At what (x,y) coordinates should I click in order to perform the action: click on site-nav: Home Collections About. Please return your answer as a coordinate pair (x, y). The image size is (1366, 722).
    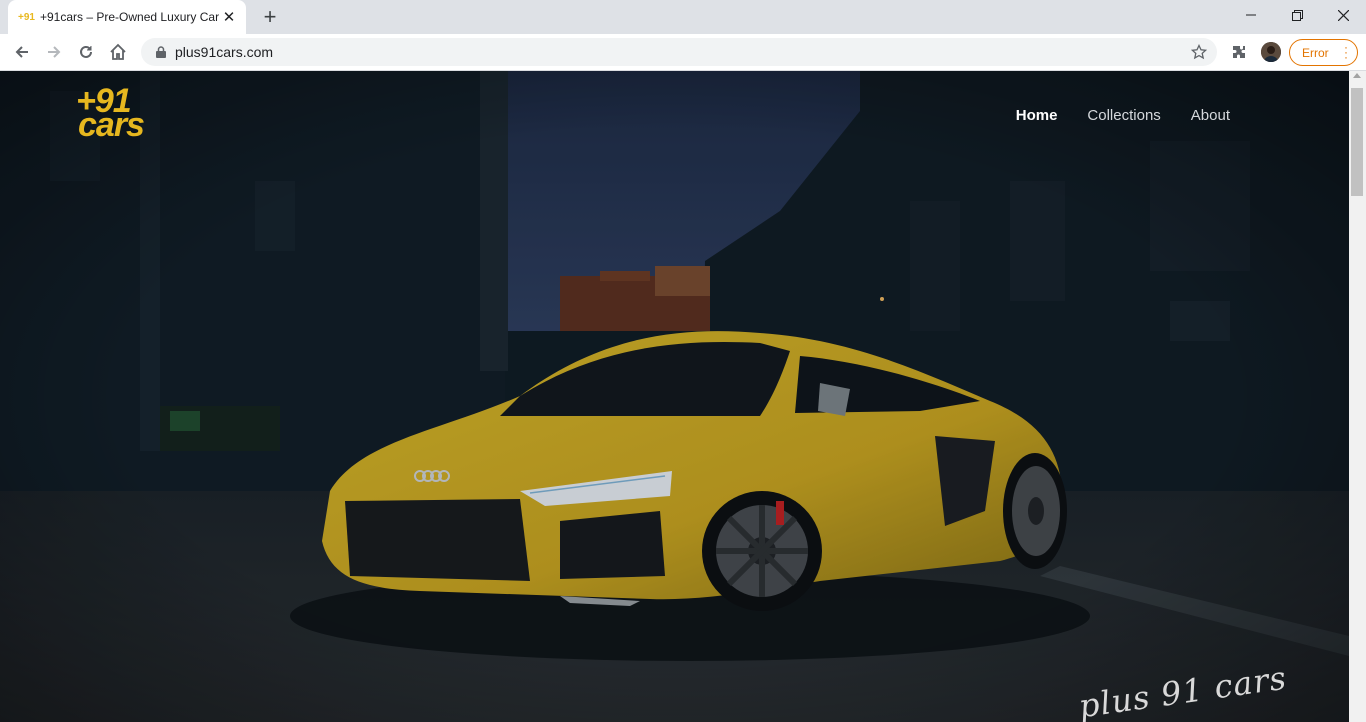
    Looking at the image, I should click on (1123, 115).